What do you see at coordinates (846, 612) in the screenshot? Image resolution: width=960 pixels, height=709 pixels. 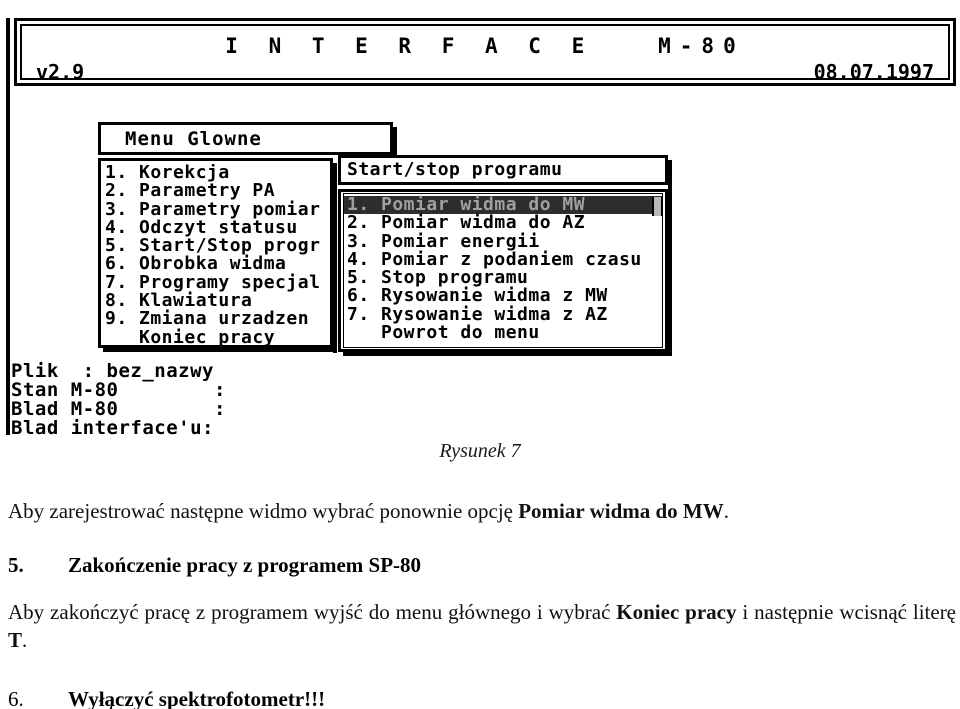 I see `paragraph-2-mid: i następnie wcisnąć literę` at bounding box center [846, 612].